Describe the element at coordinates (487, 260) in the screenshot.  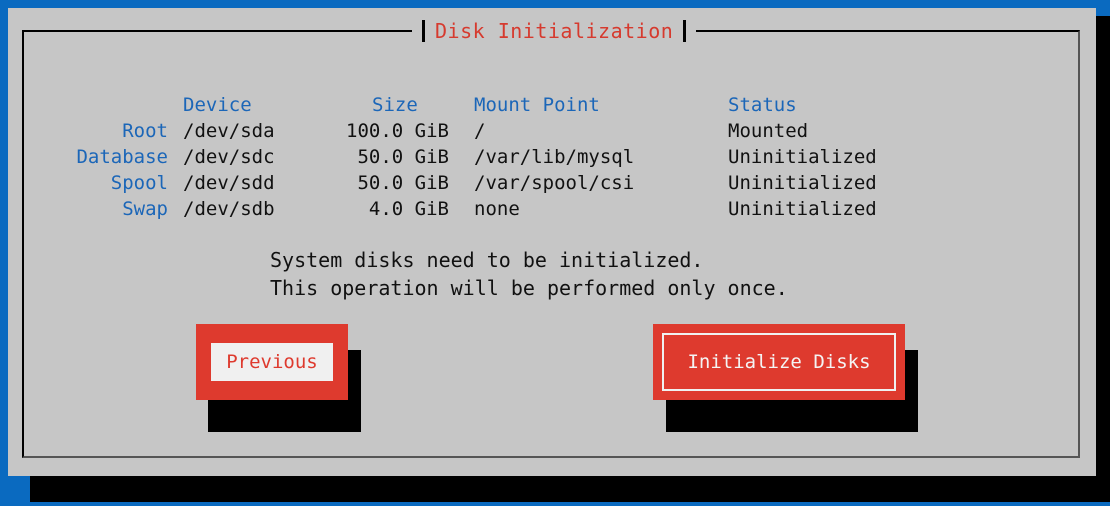
I see `message-line-1: System disks need to be initialized.` at that location.